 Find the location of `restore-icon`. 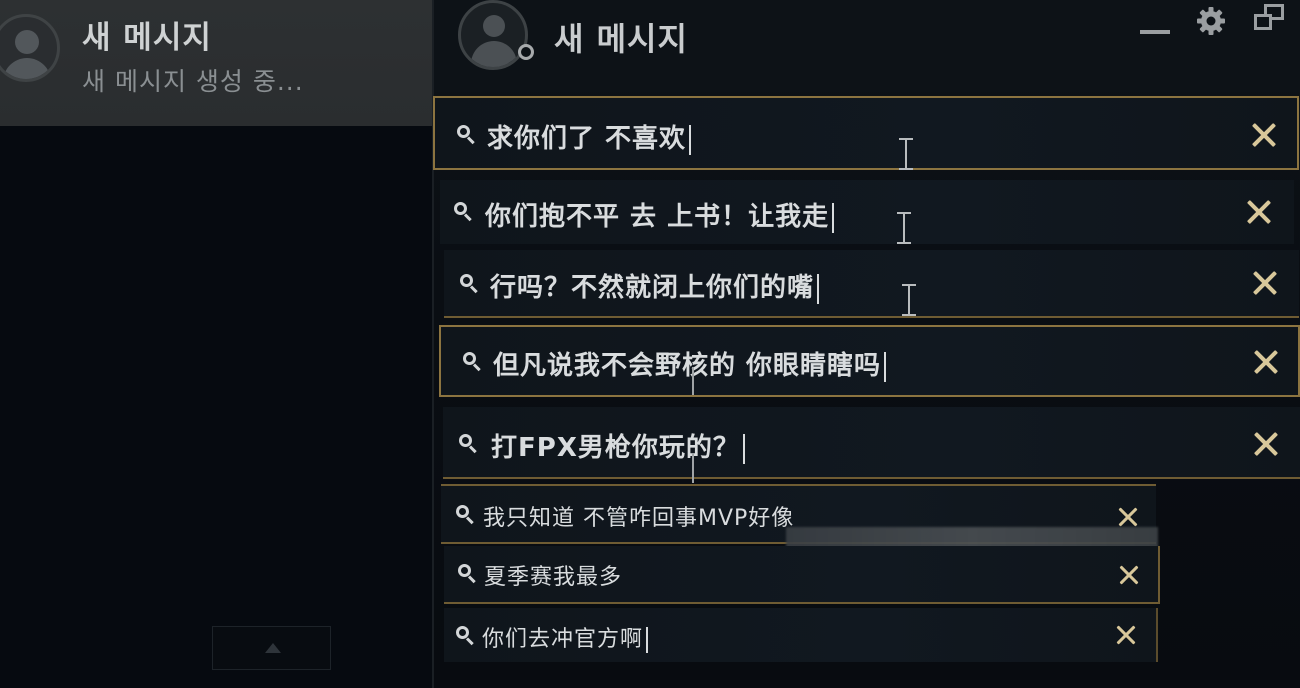

restore-icon is located at coordinates (1270, 20).